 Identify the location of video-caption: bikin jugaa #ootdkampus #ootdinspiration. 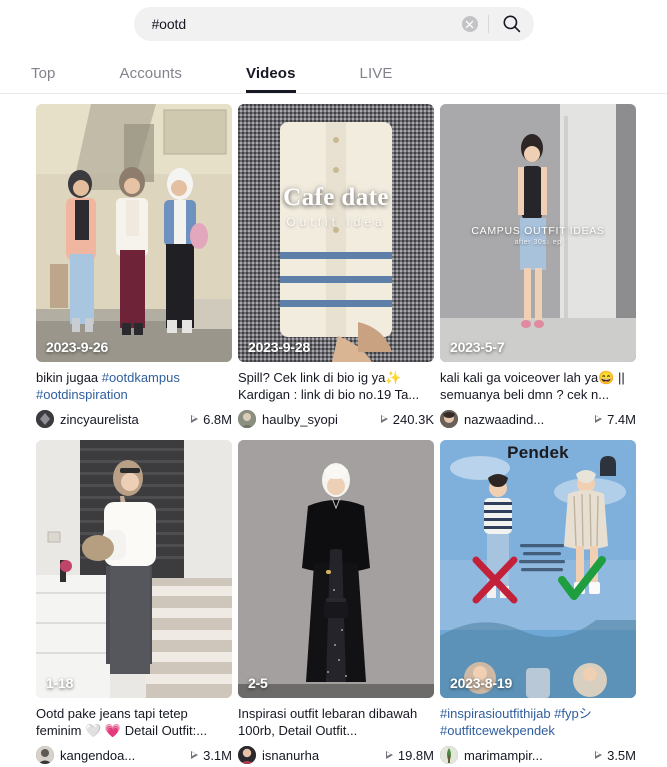
(134, 386).